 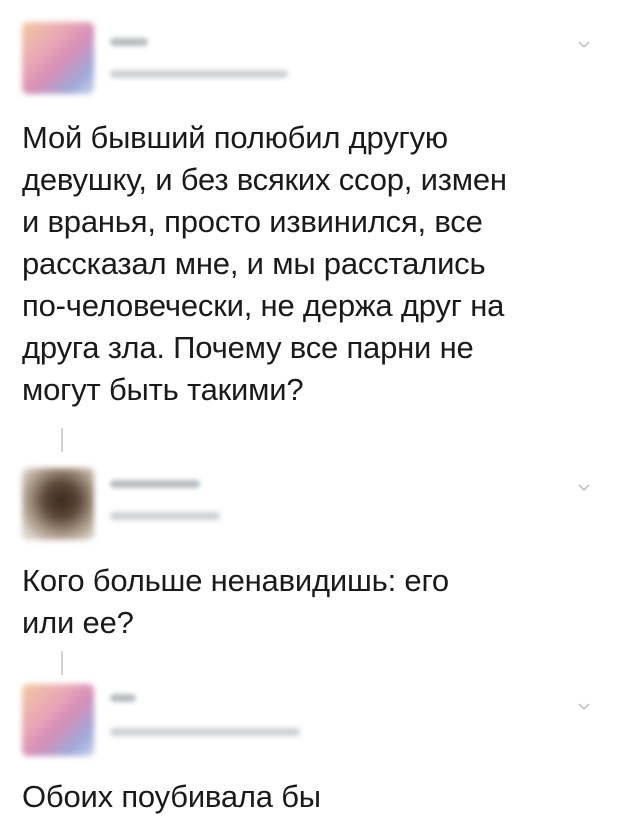 I want to click on post-text: Кого больше ненавидишь: его или ее?, so click(x=235, y=601).